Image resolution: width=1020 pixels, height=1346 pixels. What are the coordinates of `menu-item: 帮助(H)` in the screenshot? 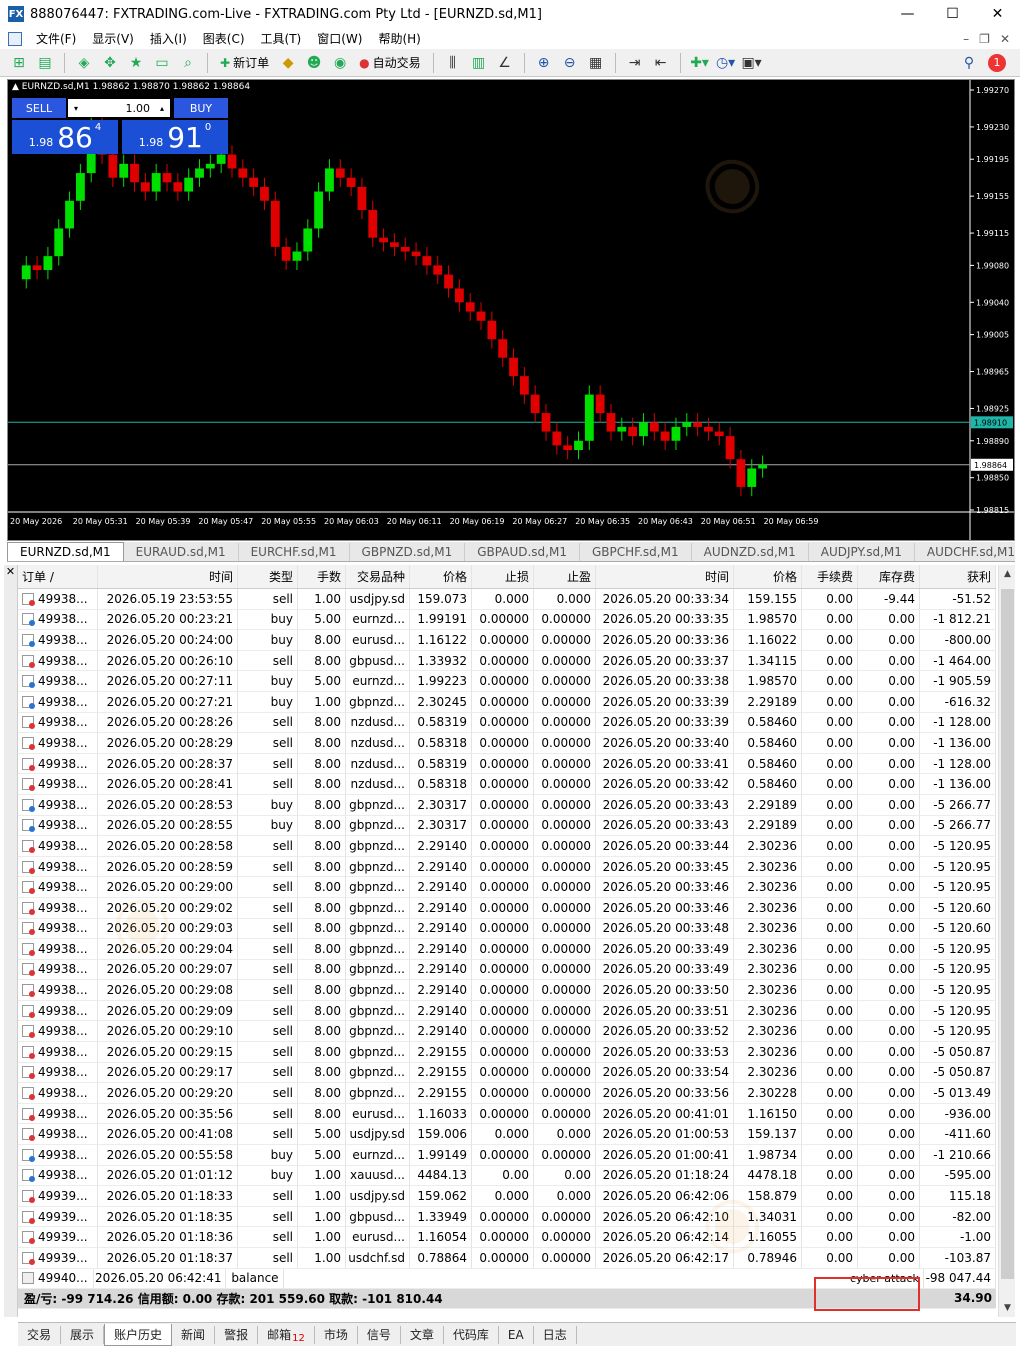 It's located at (399, 38).